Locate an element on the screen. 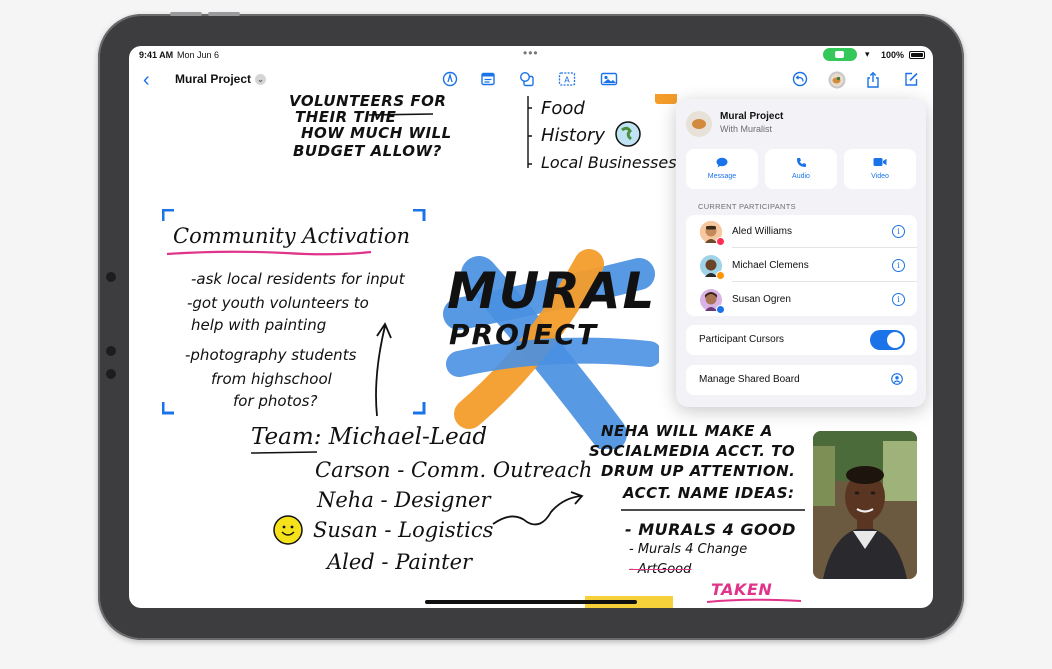  pink-underline is located at coordinates (269, 253).